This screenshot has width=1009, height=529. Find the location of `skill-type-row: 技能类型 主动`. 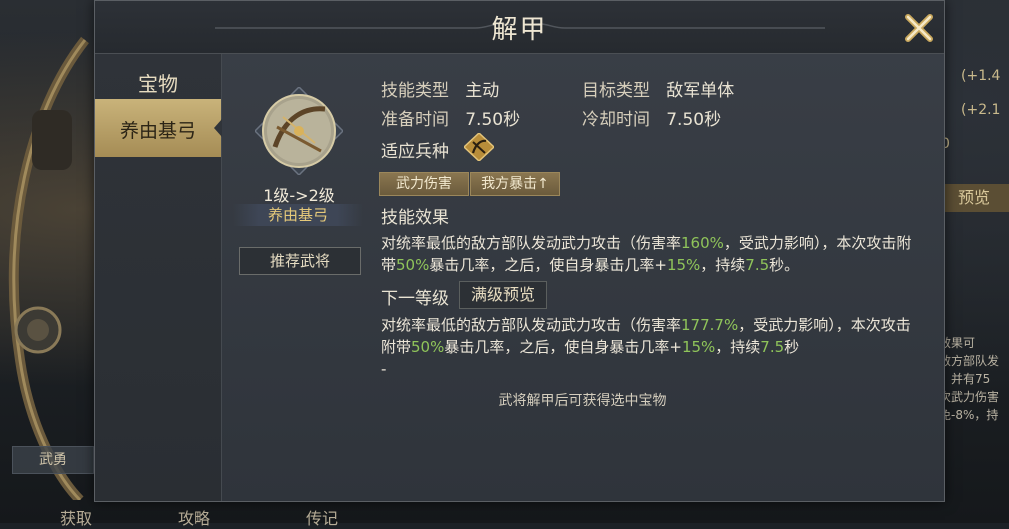

skill-type-row: 技能类型 主动 is located at coordinates (440, 88).